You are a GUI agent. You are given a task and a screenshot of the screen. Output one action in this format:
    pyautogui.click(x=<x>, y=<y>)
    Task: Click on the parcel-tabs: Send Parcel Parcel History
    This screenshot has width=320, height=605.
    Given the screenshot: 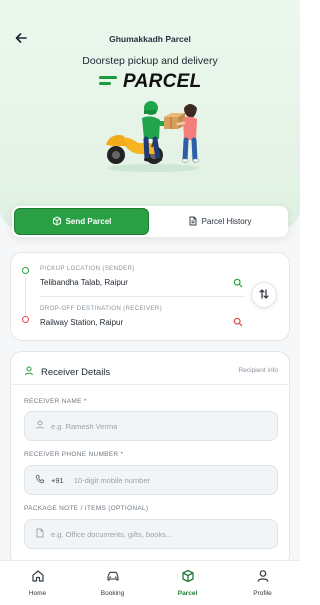 What is the action you would take?
    pyautogui.click(x=150, y=221)
    